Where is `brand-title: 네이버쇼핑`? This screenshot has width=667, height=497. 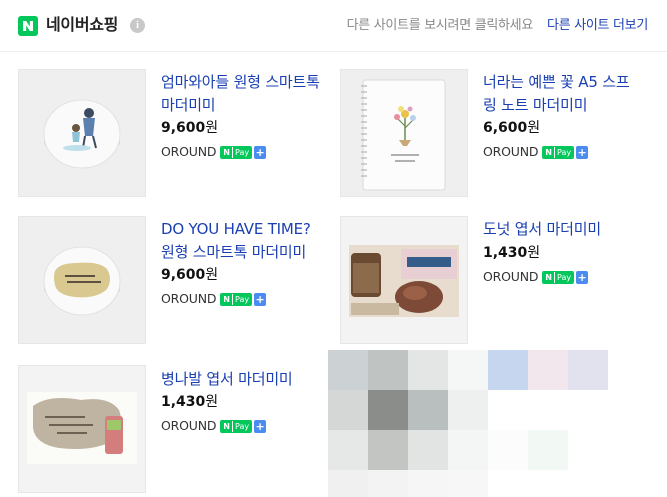
brand-title: 네이버쇼핑 is located at coordinates (82, 25).